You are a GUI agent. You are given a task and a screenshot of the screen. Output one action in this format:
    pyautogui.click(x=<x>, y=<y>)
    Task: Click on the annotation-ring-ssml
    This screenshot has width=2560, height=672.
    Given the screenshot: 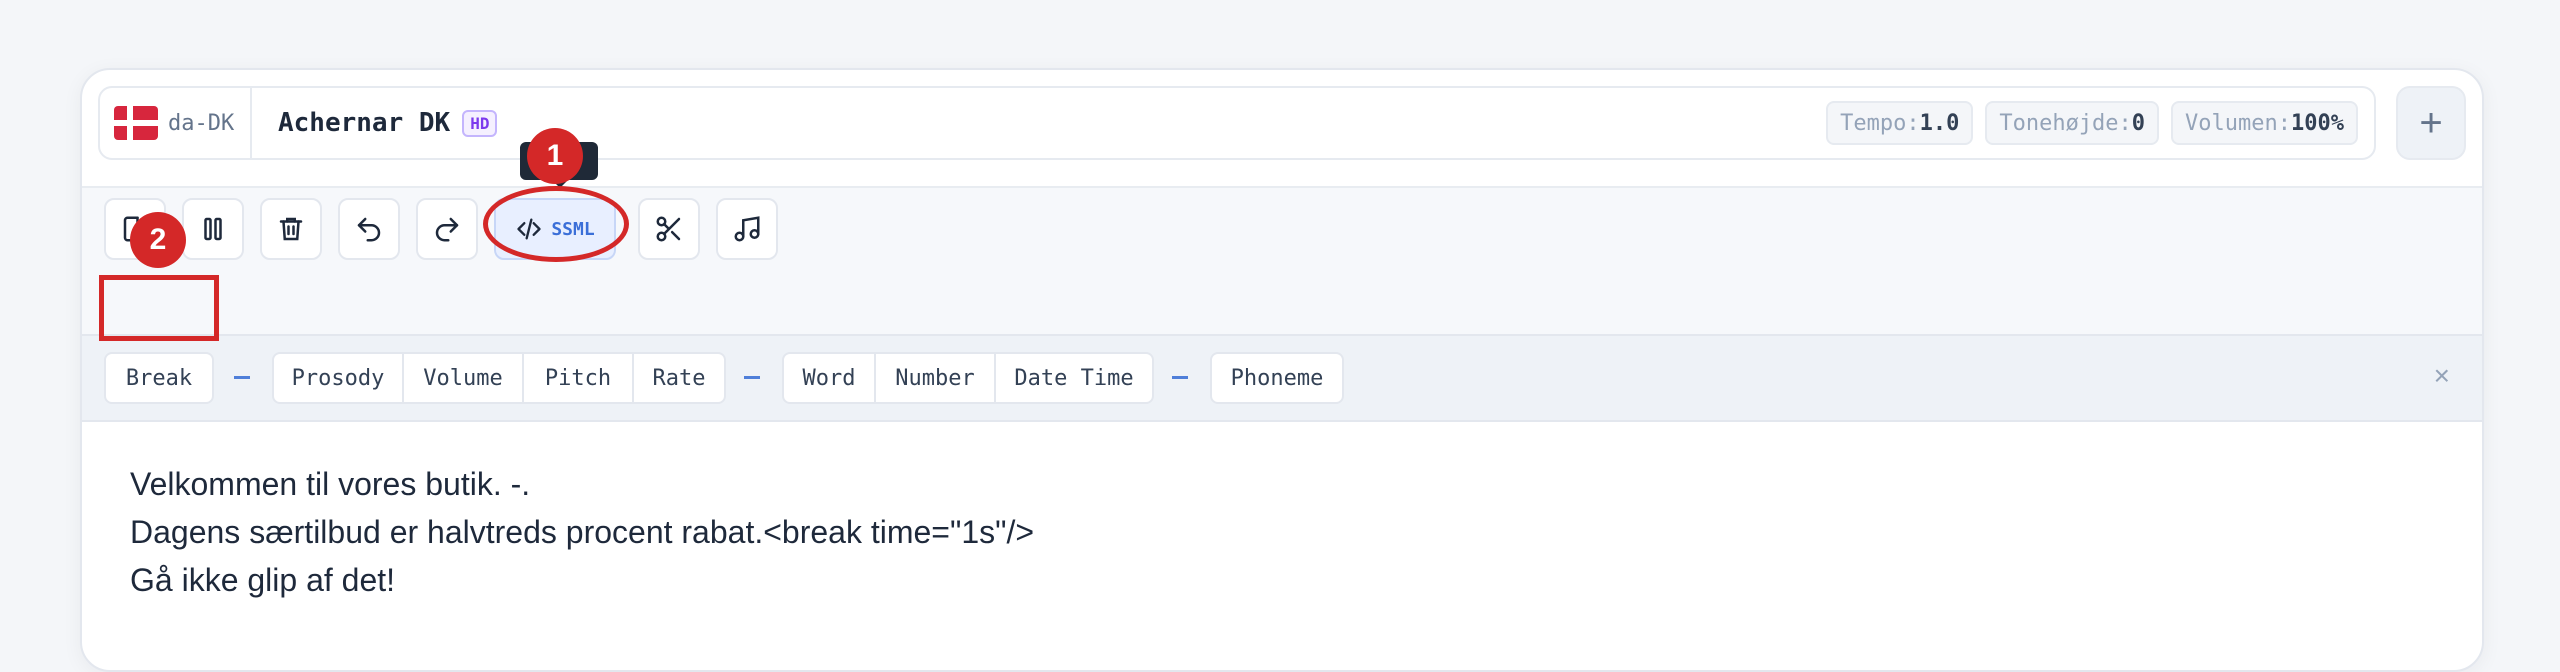 What is the action you would take?
    pyautogui.click(x=556, y=224)
    